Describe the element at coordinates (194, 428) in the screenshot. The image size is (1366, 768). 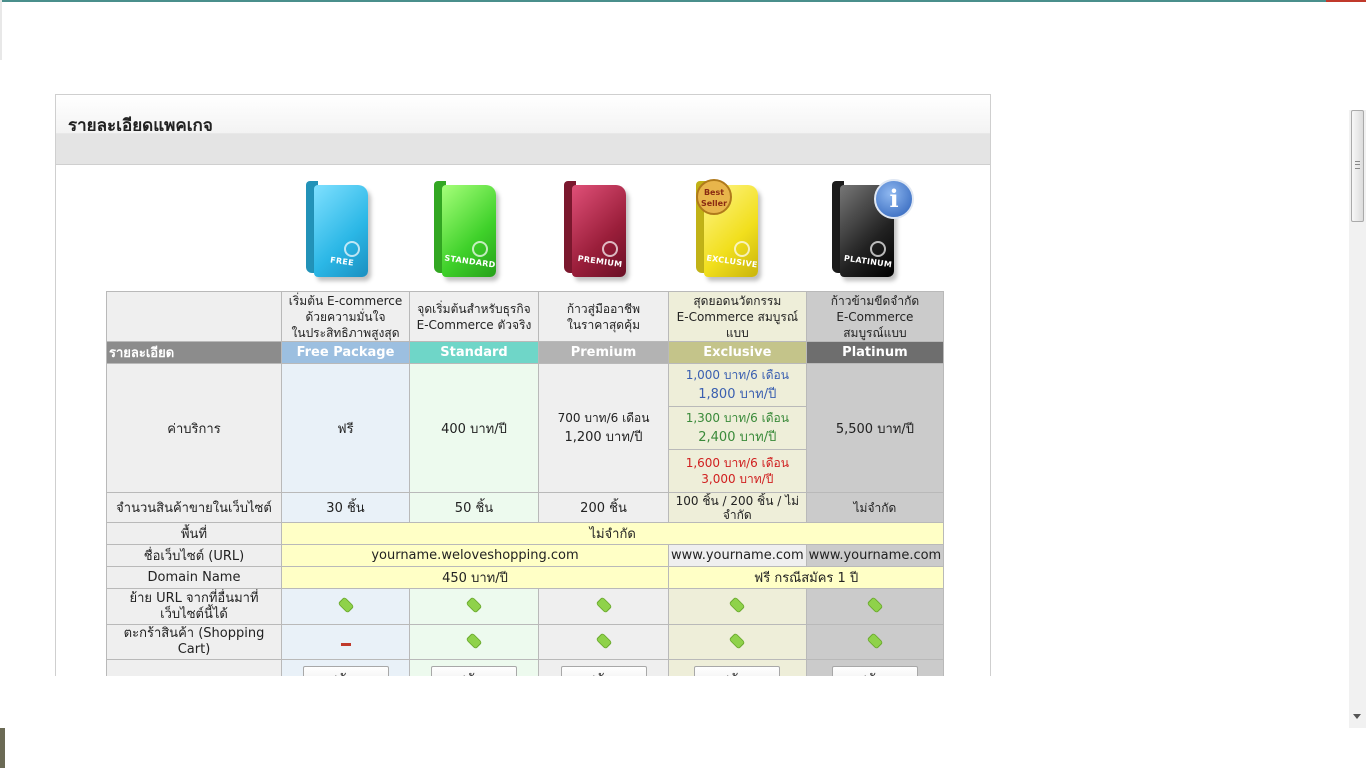
I see `fee-label: ค่าบริการ` at that location.